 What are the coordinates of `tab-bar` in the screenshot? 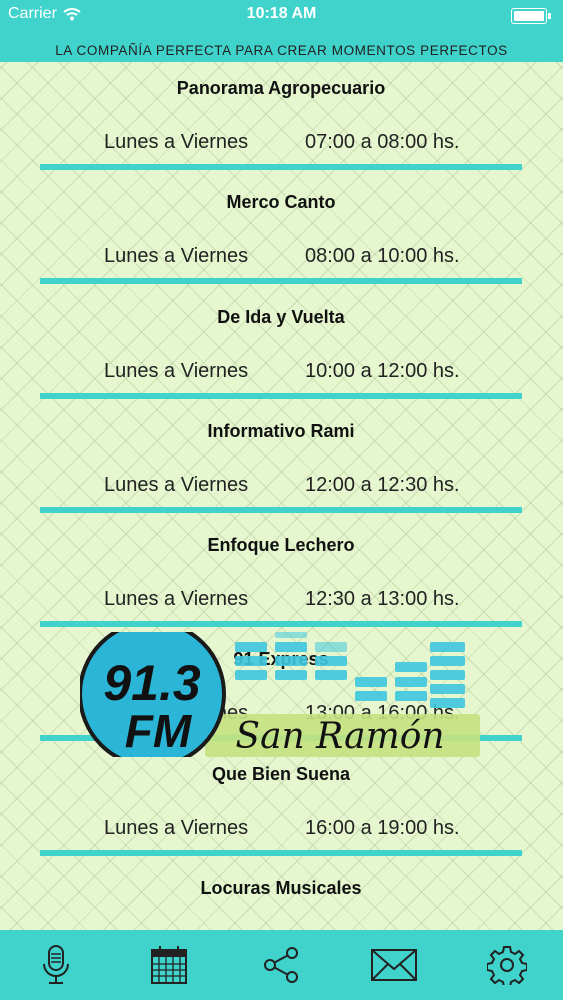 It's located at (281, 965).